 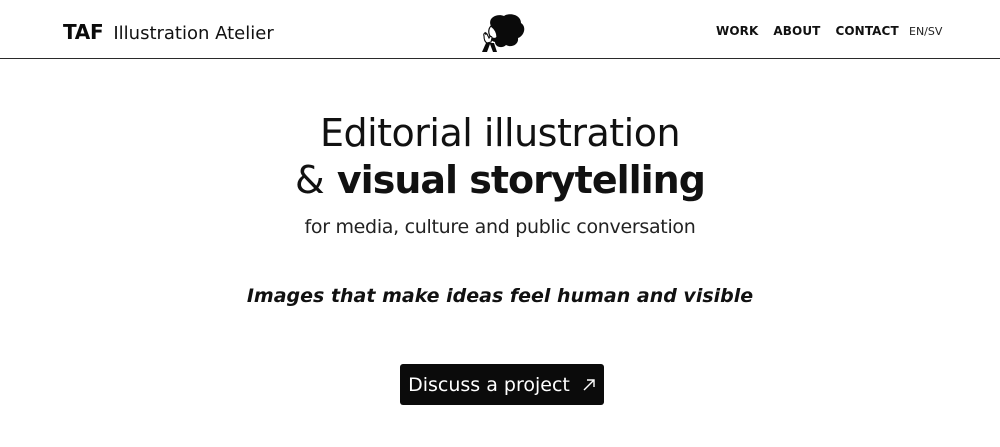 I want to click on language-toggle: EN/SV, so click(x=925, y=31).